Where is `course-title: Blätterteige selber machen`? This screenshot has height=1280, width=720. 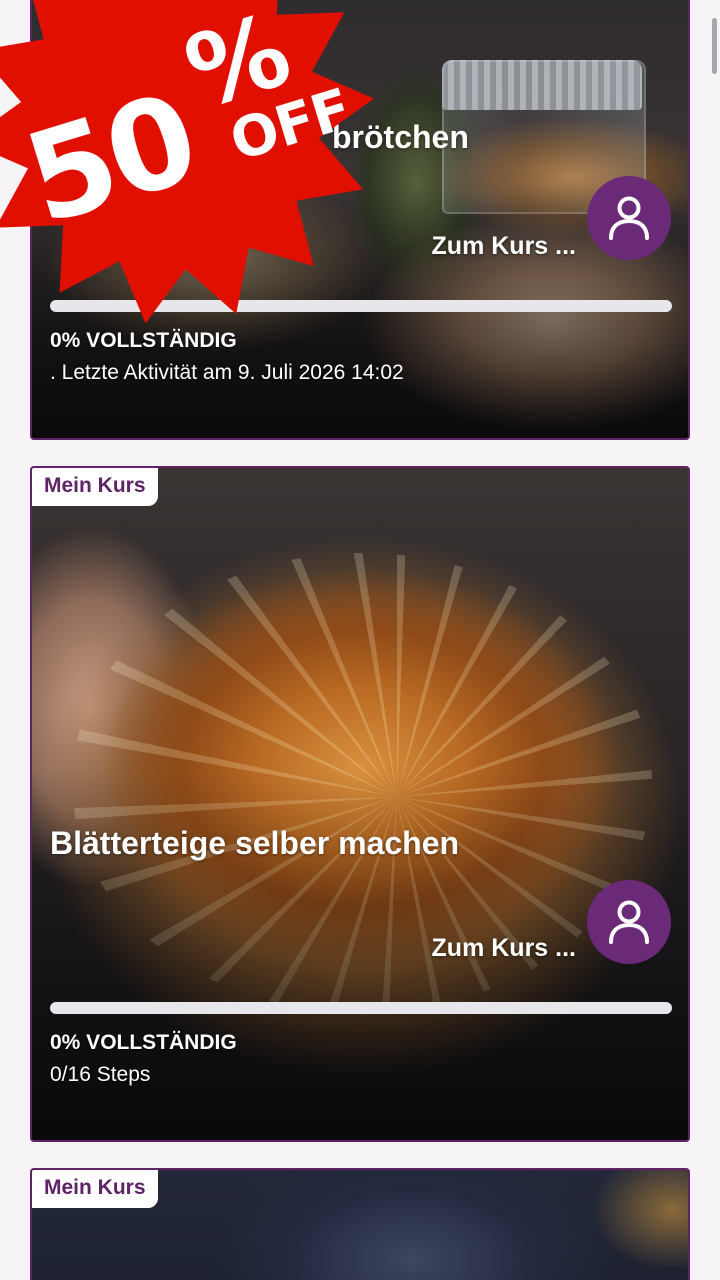
course-title: Blätterteige selber machen is located at coordinates (255, 843).